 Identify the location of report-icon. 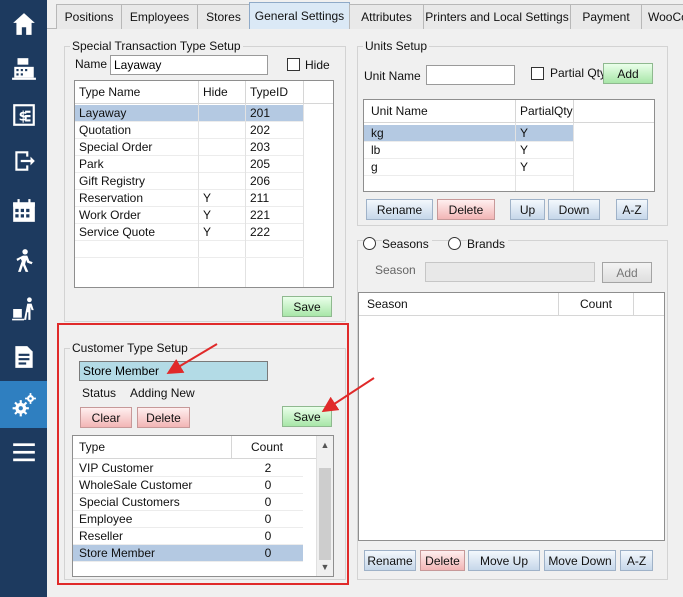
(23, 356).